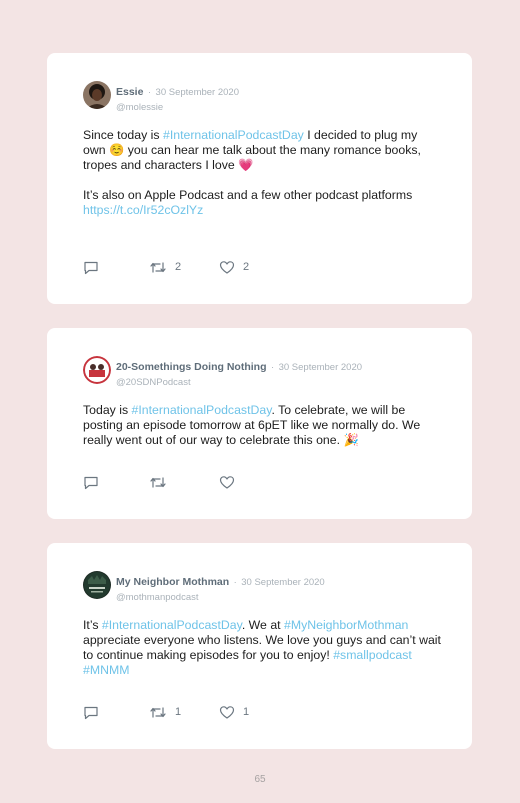 This screenshot has height=803, width=520. I want to click on text-run: Today is, so click(107, 410).